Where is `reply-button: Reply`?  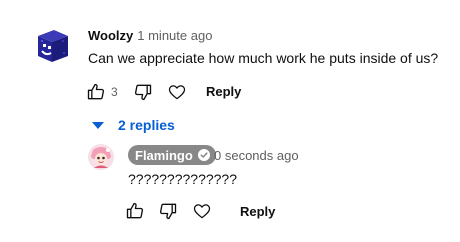 reply-button: Reply is located at coordinates (223, 91).